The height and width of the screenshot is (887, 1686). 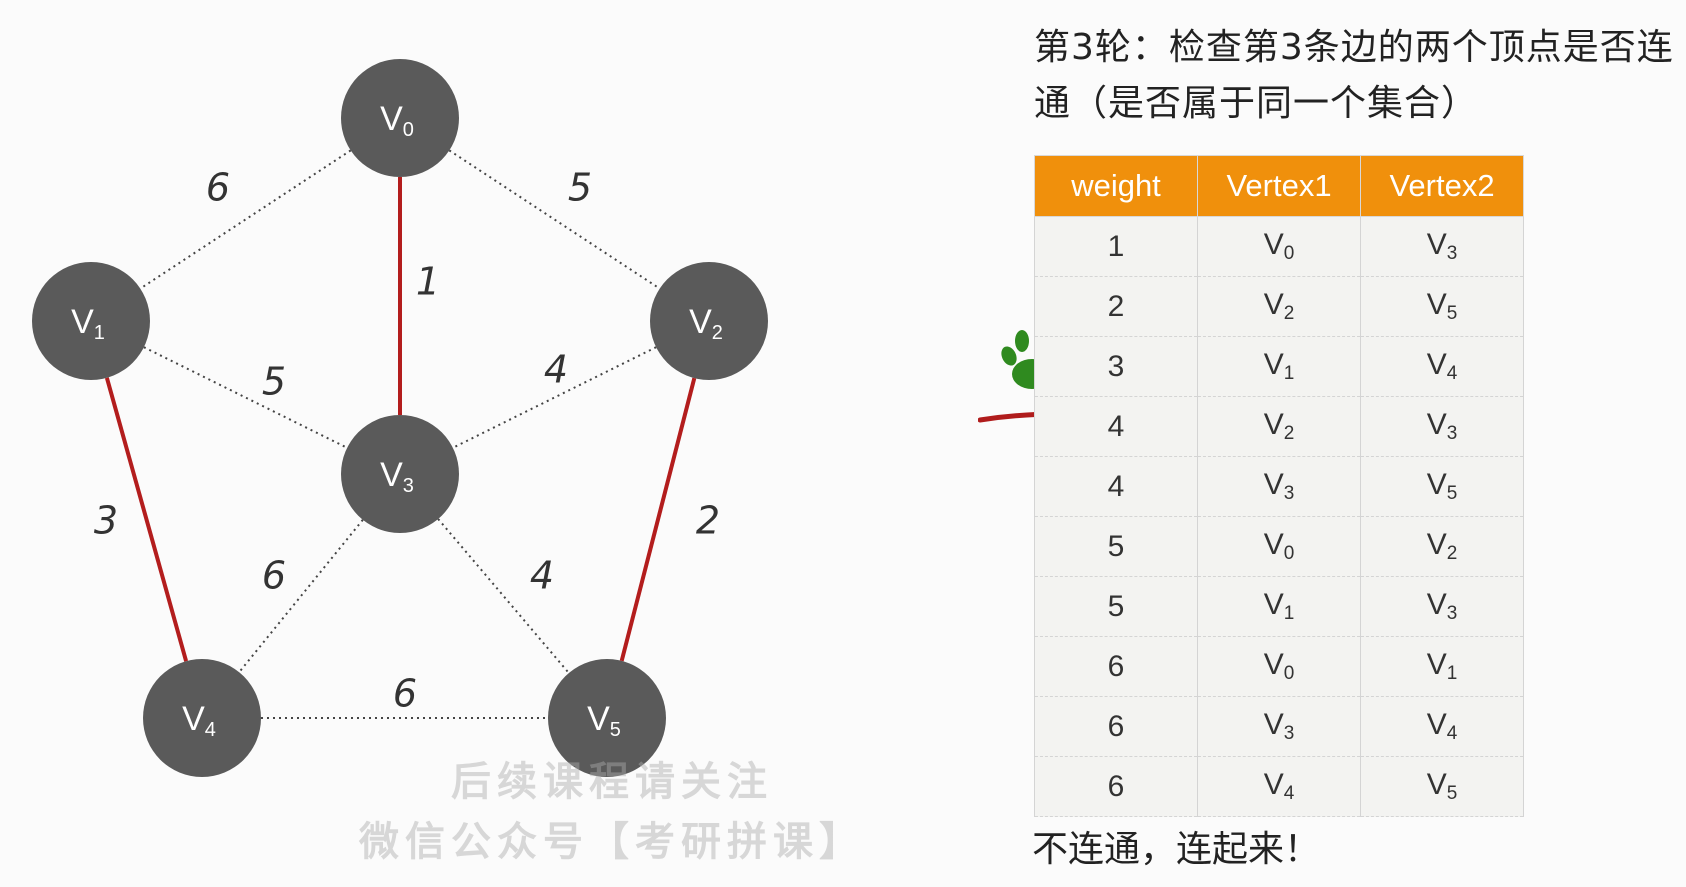 What do you see at coordinates (408, 130) in the screenshot?
I see `vertex-index: 0` at bounding box center [408, 130].